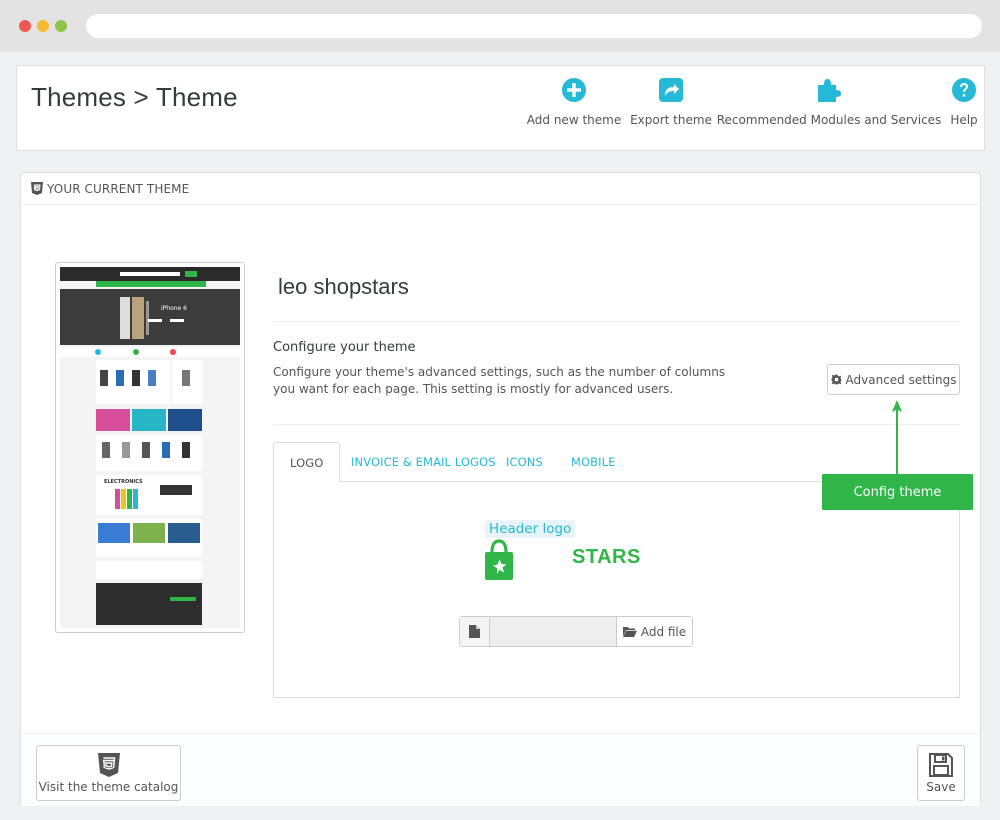 Image resolution: width=1000 pixels, height=820 pixels. I want to click on help-icon, so click(964, 90).